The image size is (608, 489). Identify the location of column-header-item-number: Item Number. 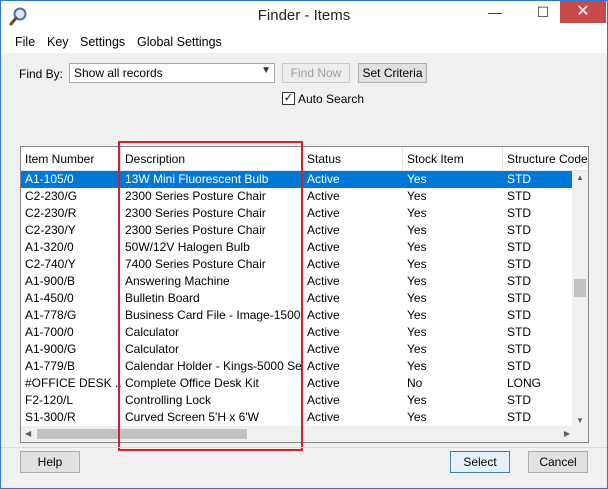
(71, 159).